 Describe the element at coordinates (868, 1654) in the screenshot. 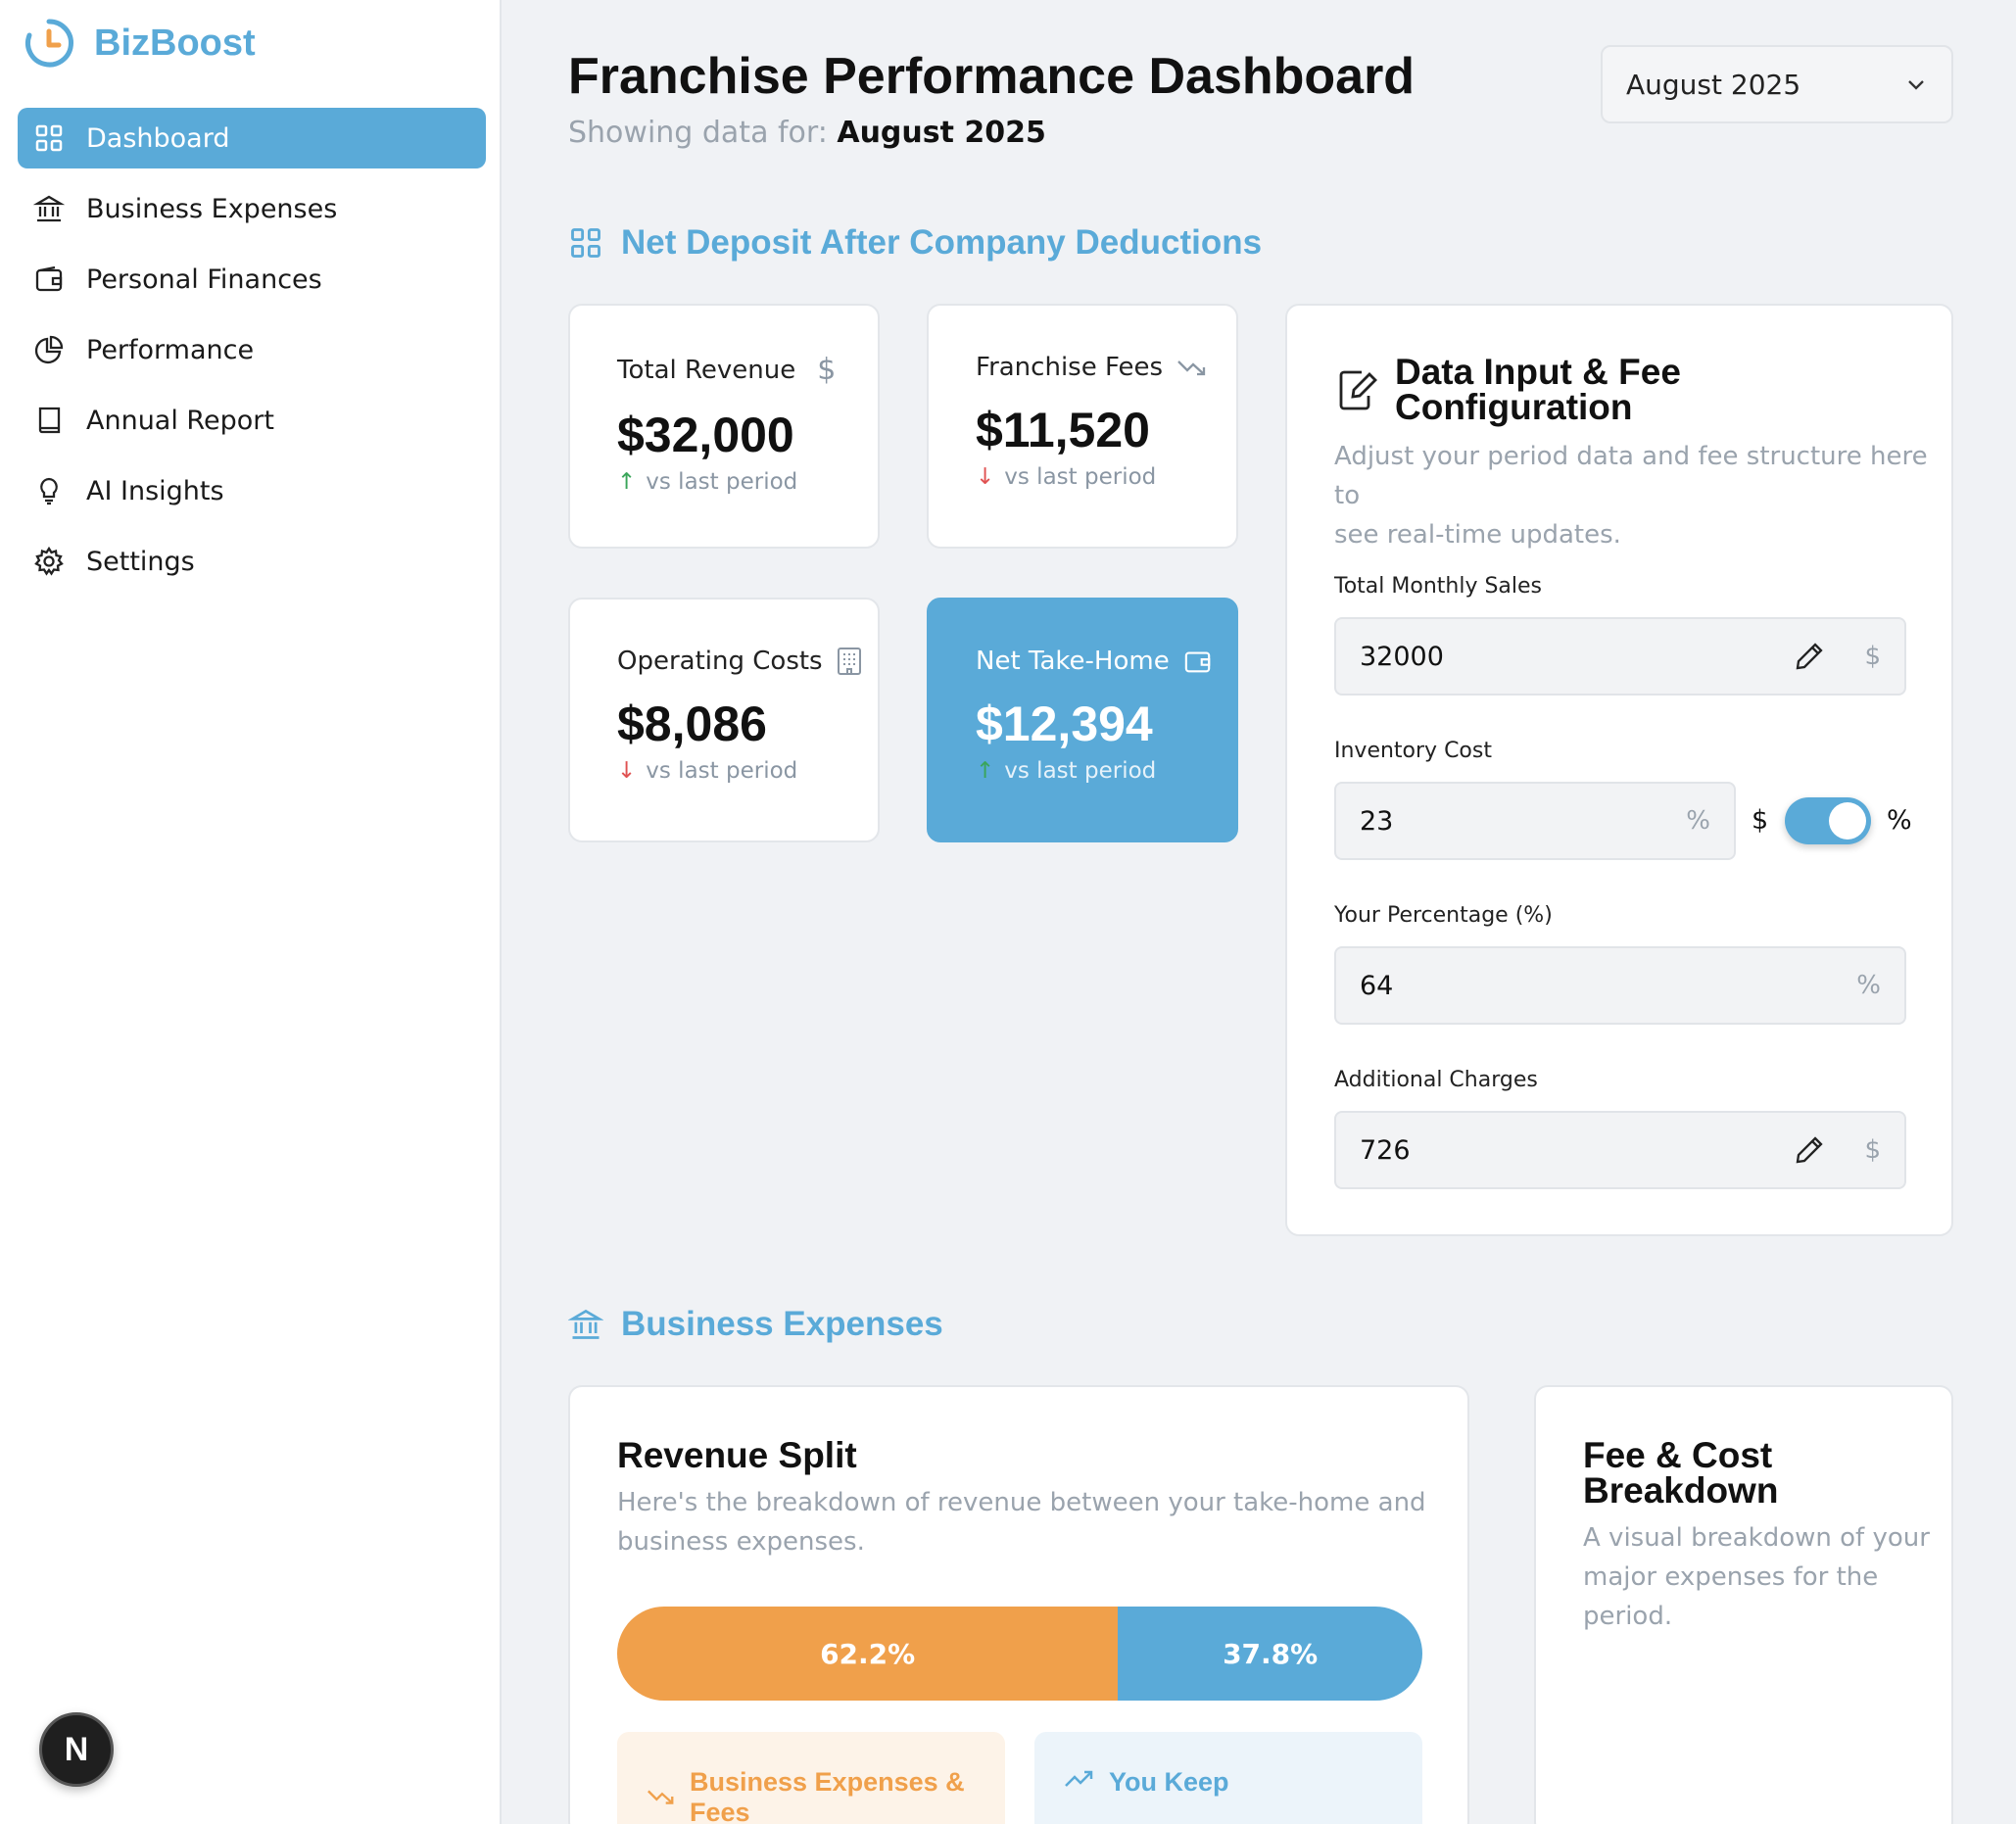

I see `split-segment-expenses: 62.2%` at that location.